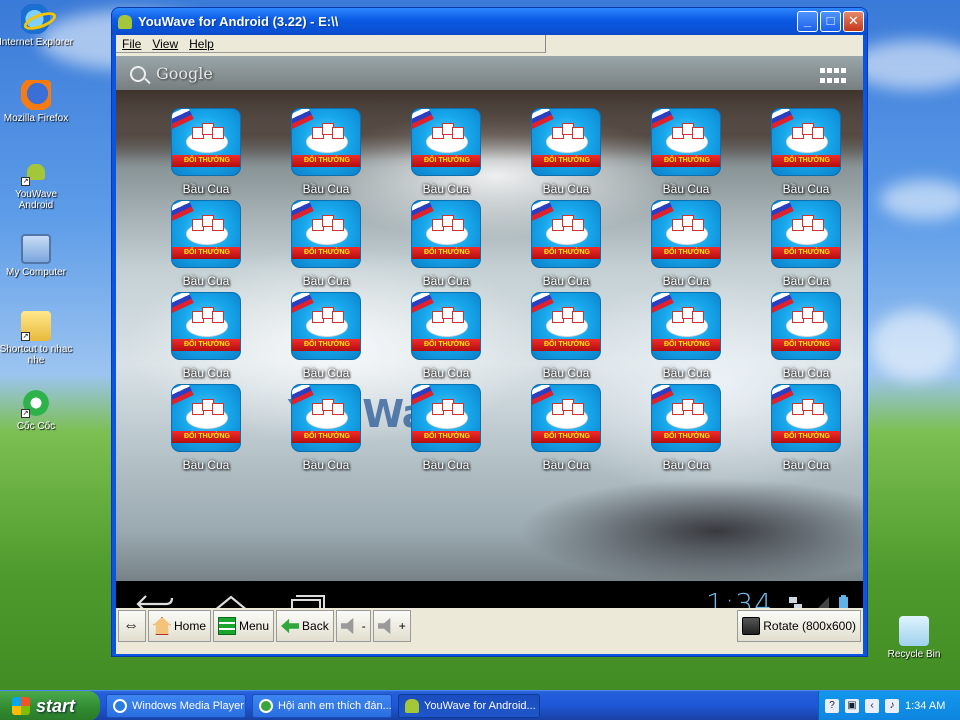 Image resolution: width=960 pixels, height=720 pixels. Describe the element at coordinates (305, 626) in the screenshot. I see `back-button: Back` at that location.